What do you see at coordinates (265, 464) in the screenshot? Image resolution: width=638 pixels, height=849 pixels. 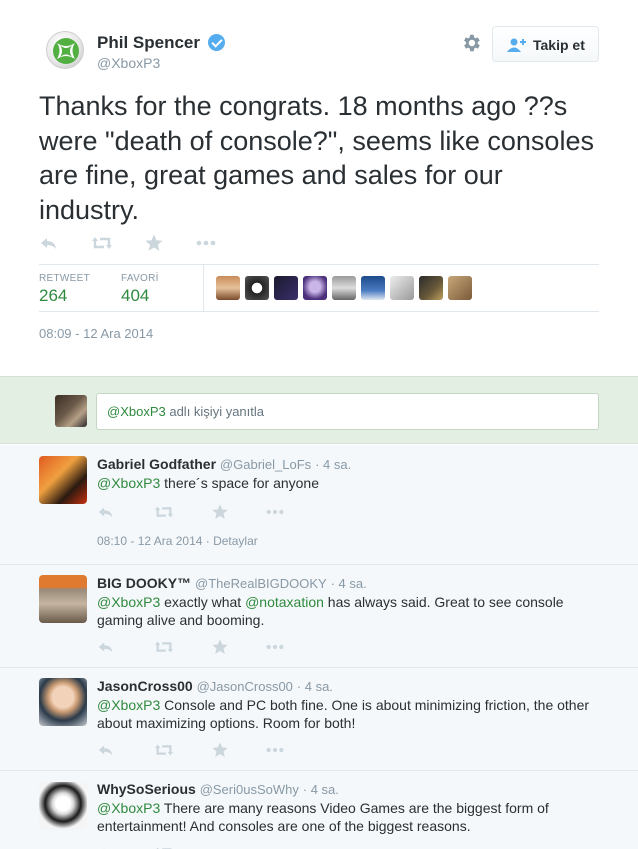 I see `reply-author-handle: @Gabriel_LoFs` at bounding box center [265, 464].